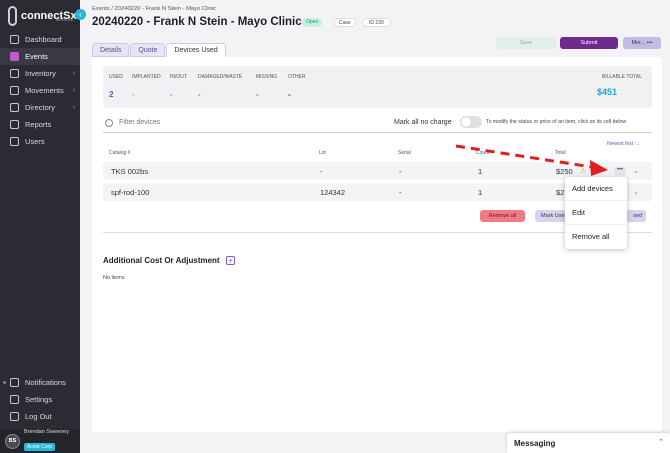 This screenshot has height=453, width=670. Describe the element at coordinates (14, 416) in the screenshot. I see `logout-icon` at that location.